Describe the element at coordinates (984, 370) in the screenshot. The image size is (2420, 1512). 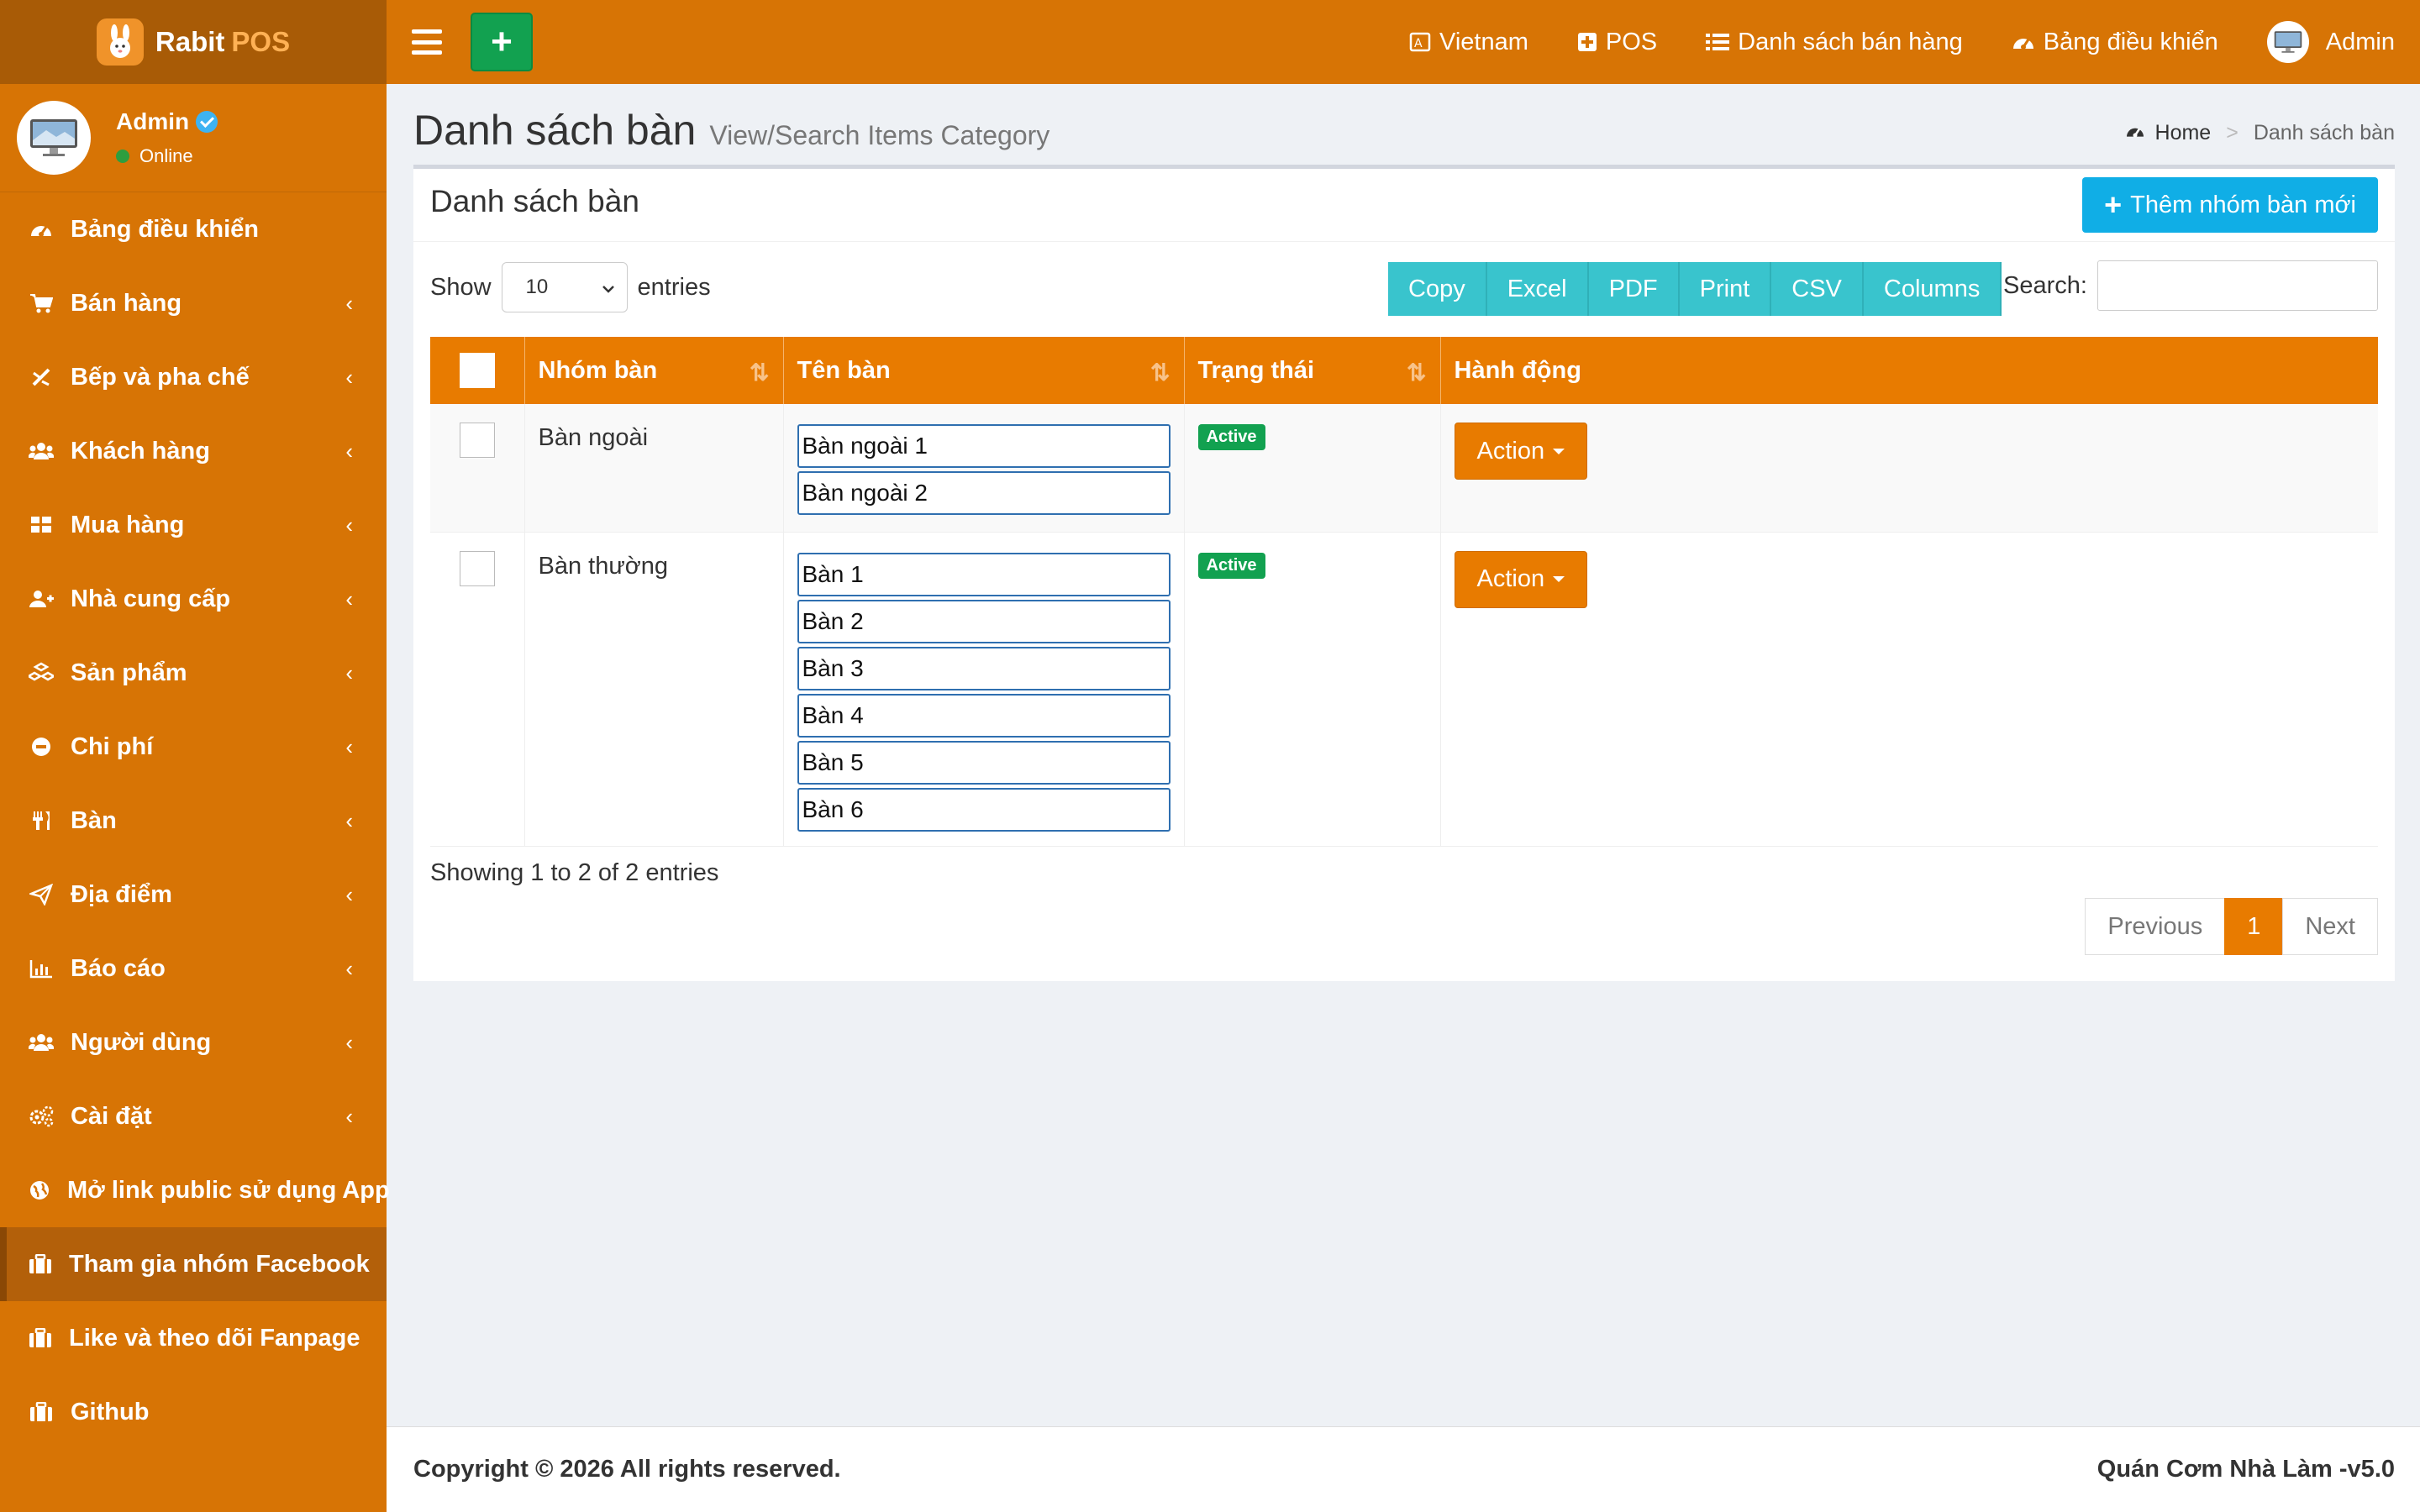
I see `column-header-name: Tên bàn ⇅` at that location.